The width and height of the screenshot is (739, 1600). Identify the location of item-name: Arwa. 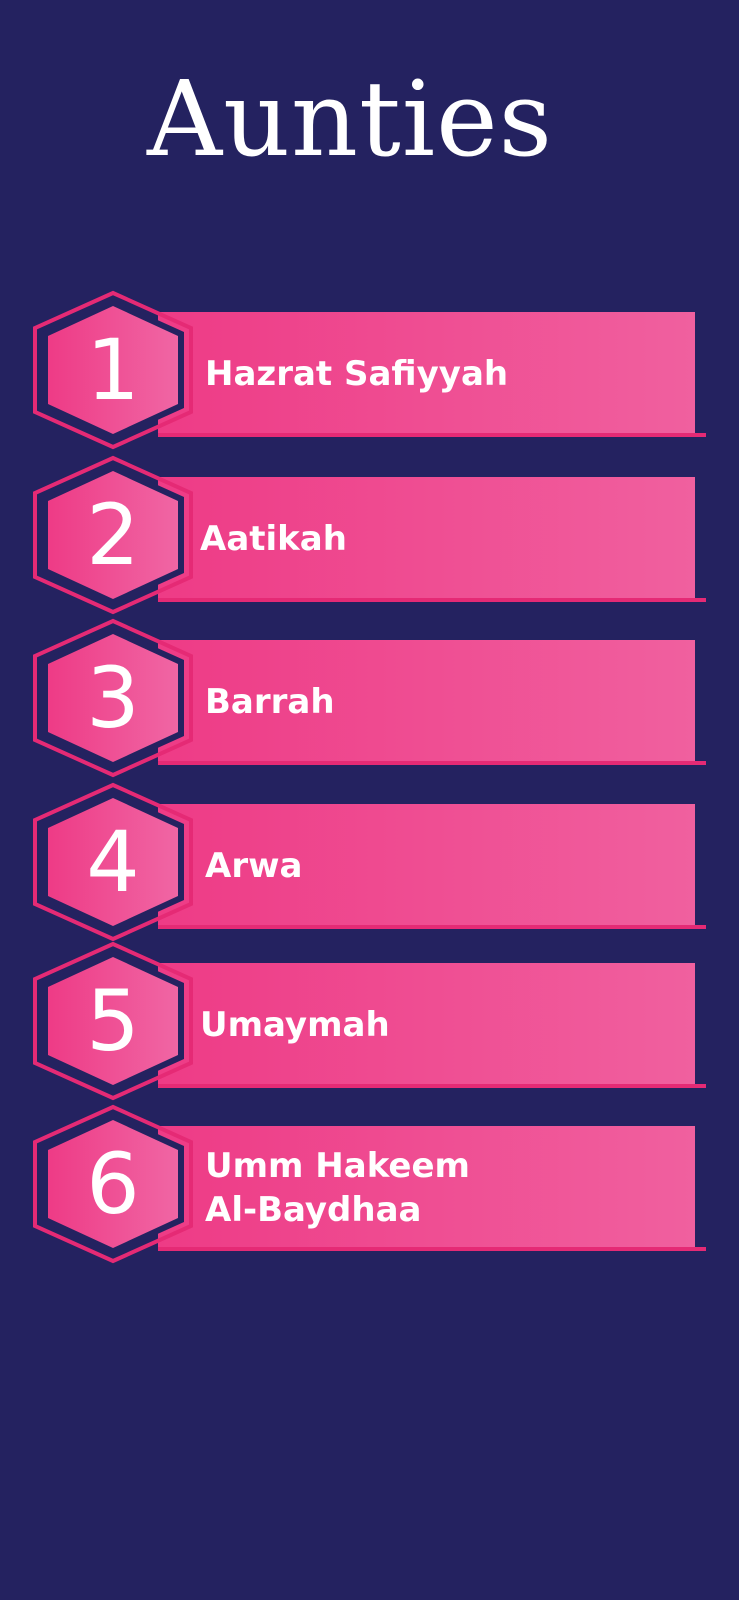
(254, 865).